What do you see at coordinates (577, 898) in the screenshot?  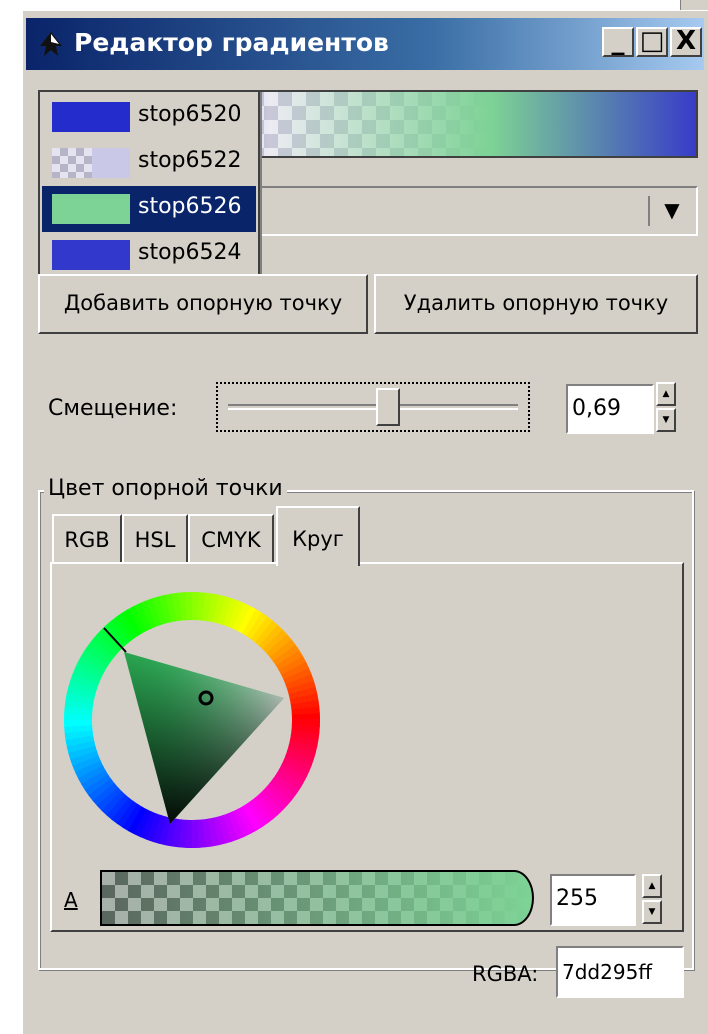 I see `alpha-value: 255` at bounding box center [577, 898].